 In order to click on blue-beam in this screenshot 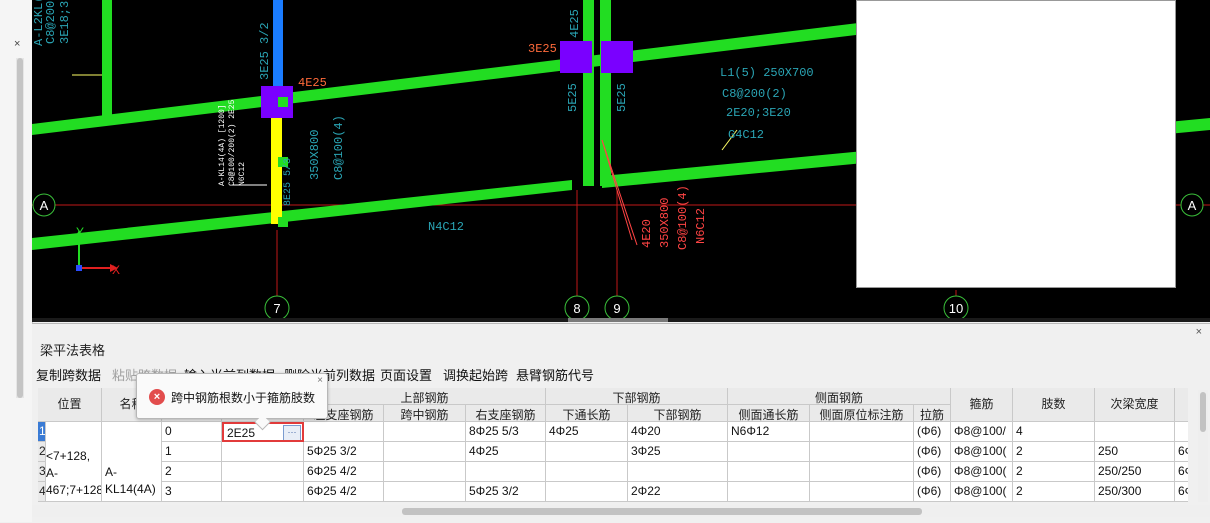, I will do `click(278, 46)`.